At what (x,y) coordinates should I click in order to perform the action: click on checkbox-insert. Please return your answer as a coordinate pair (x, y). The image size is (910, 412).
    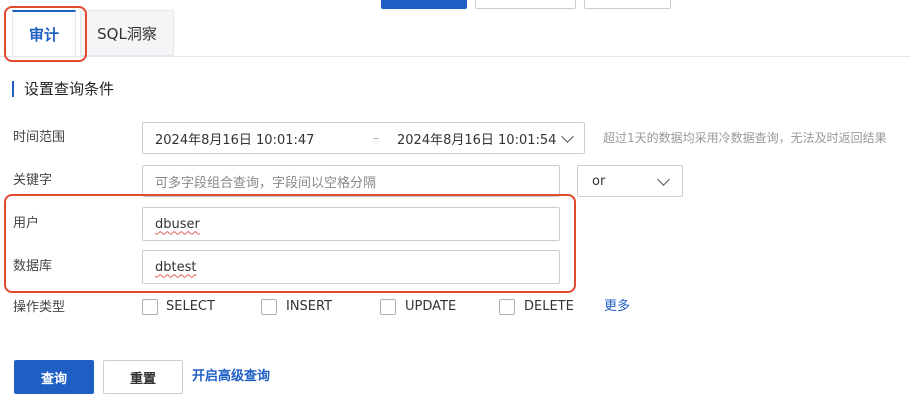
    Looking at the image, I should click on (269, 307).